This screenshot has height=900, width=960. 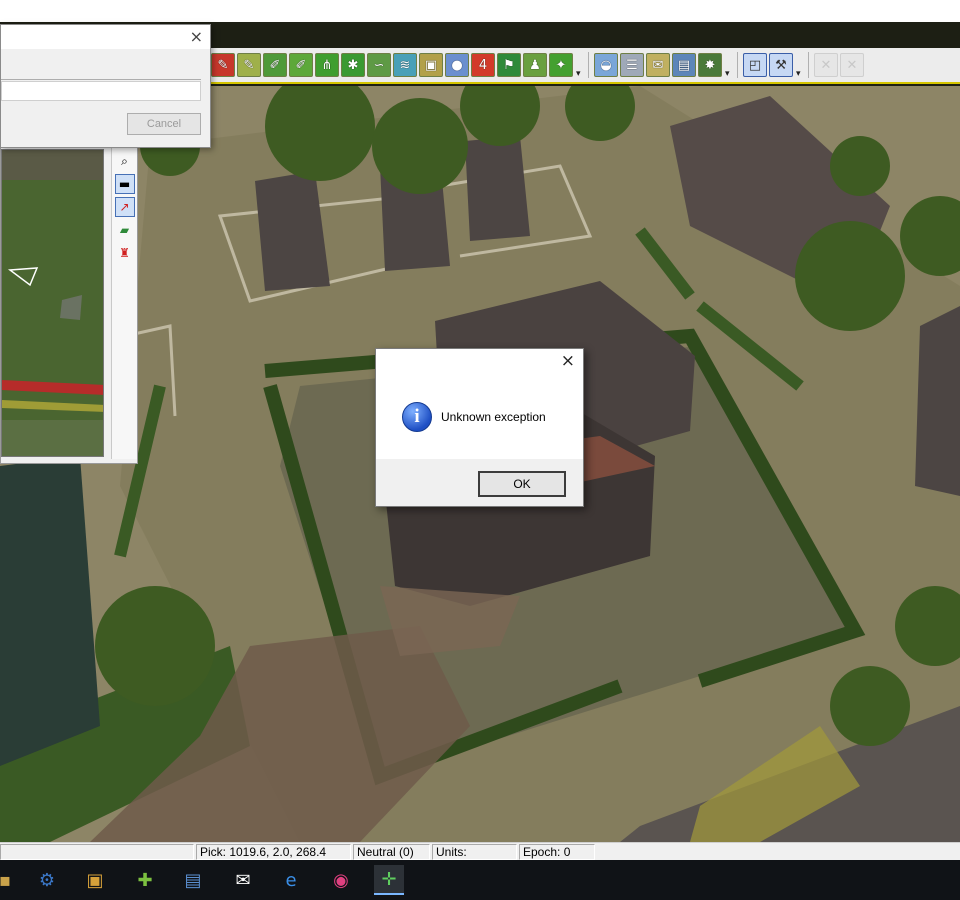 What do you see at coordinates (101, 79) in the screenshot?
I see `progress-divider` at bounding box center [101, 79].